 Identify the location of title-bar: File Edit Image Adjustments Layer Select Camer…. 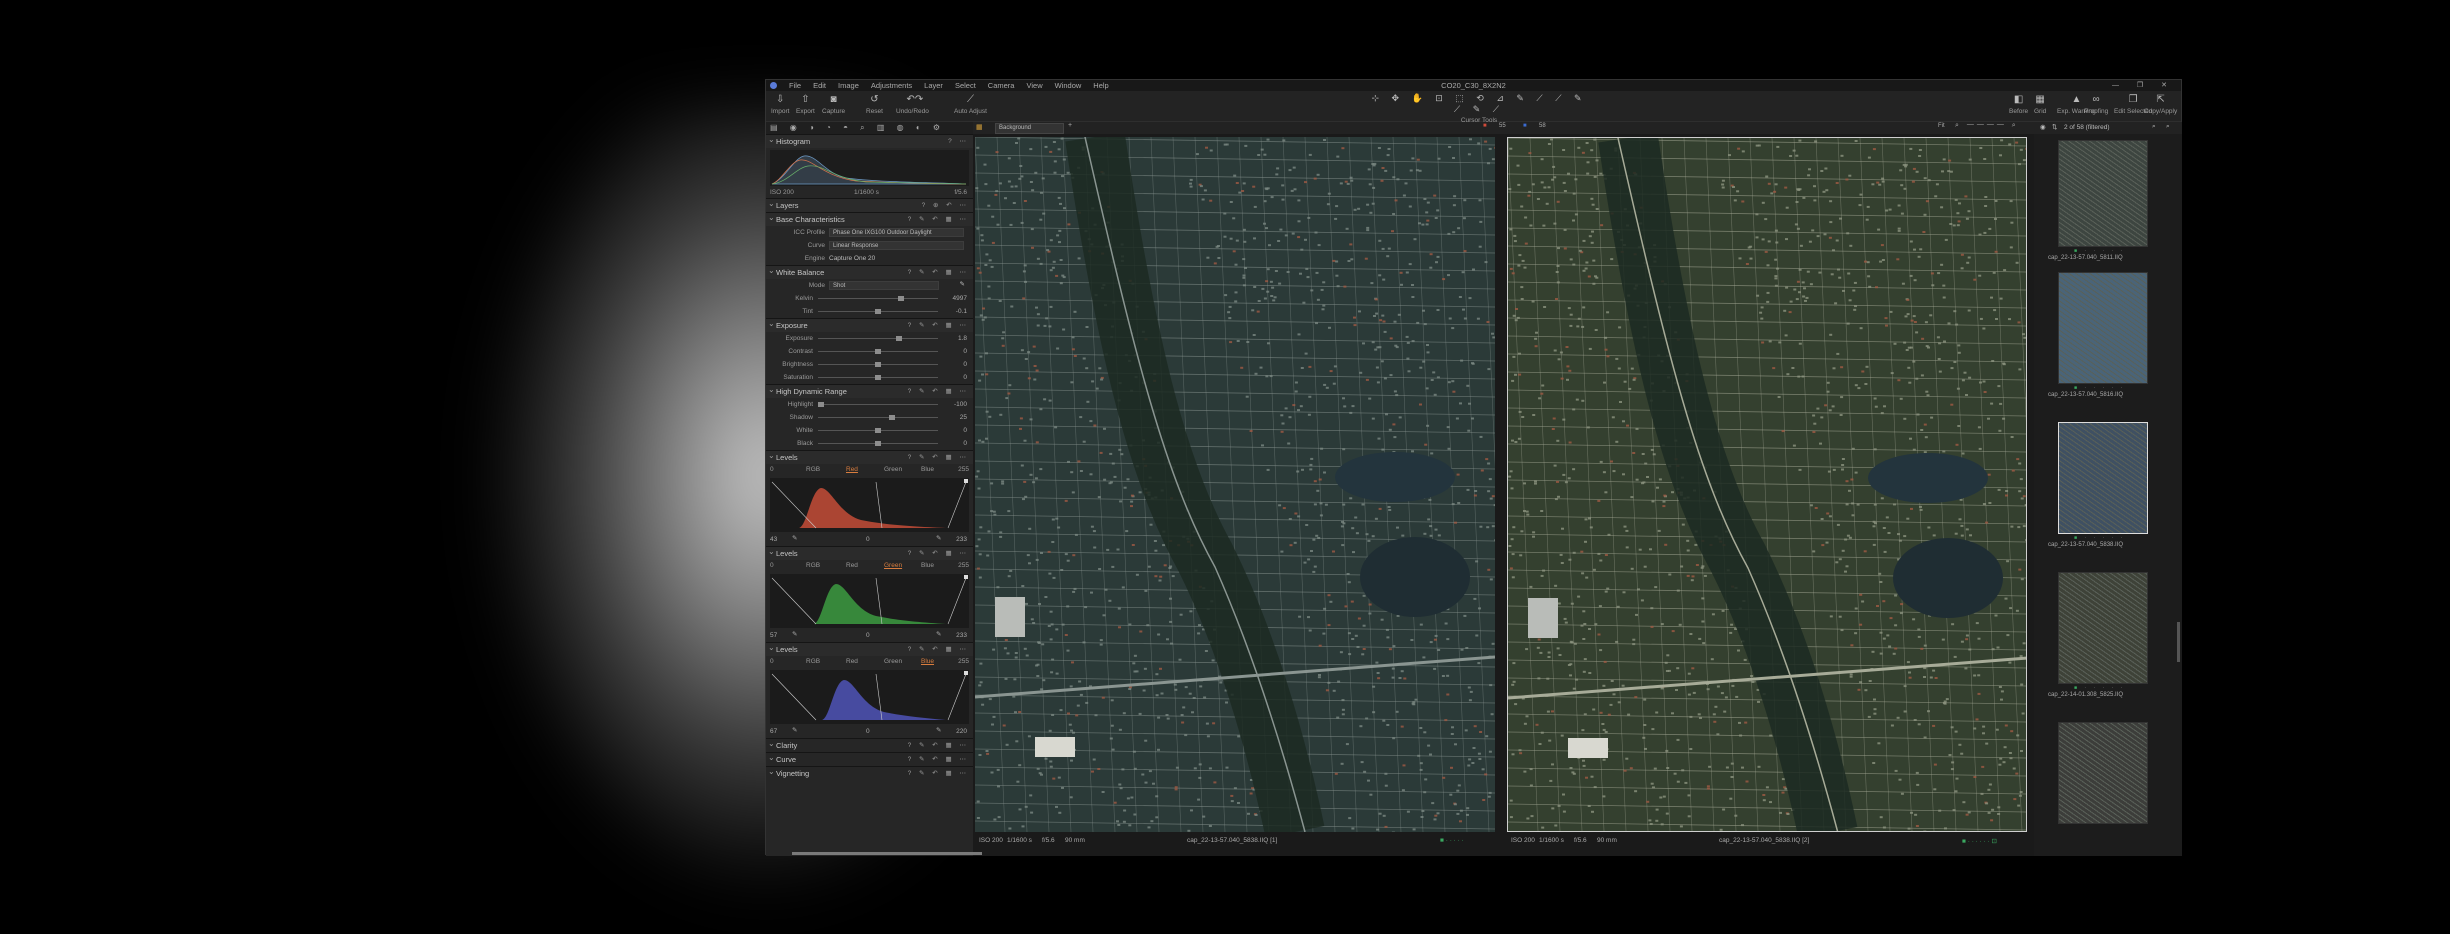
(1473, 85).